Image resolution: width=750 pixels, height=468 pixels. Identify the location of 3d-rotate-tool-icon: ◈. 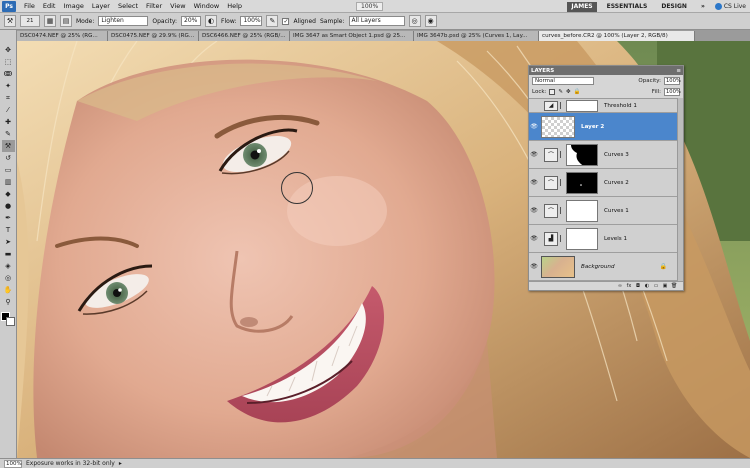
(8, 266).